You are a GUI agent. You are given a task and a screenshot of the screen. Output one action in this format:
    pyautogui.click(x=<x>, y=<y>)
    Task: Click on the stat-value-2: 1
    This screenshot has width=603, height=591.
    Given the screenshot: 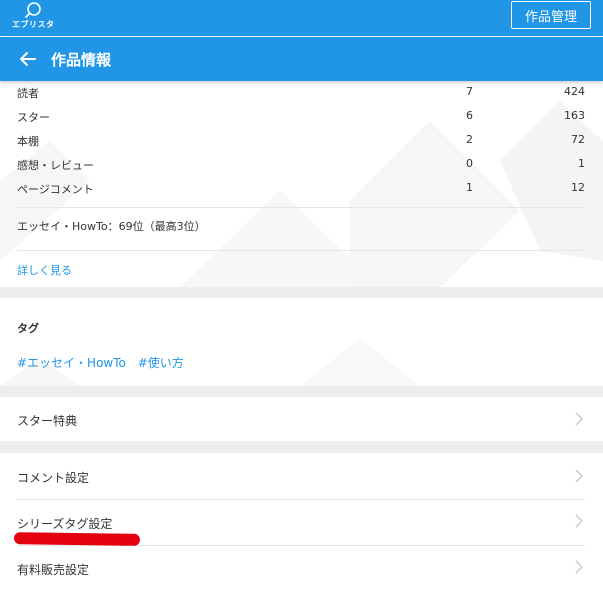 What is the action you would take?
    pyautogui.click(x=581, y=163)
    